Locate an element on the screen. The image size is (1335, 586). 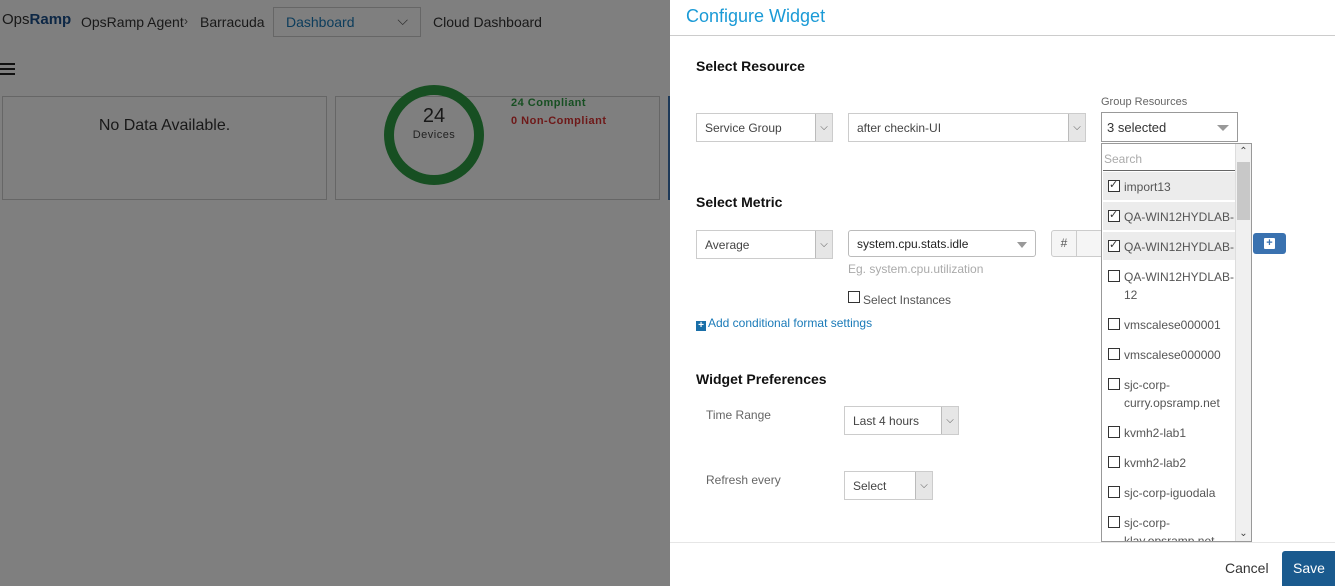
refresh-every-label: Refresh every is located at coordinates (743, 480).